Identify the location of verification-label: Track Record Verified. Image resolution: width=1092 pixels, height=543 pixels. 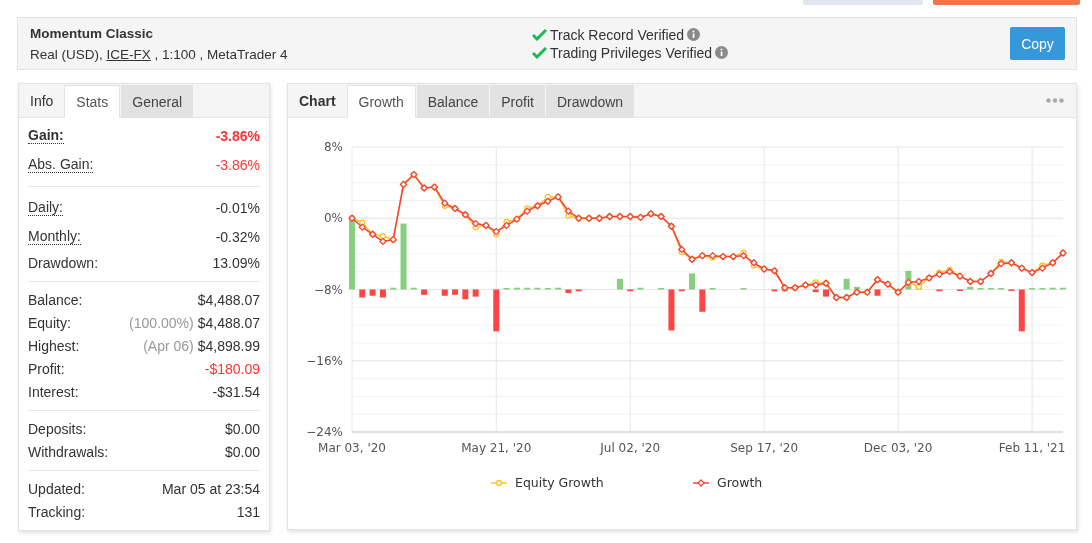
(617, 34).